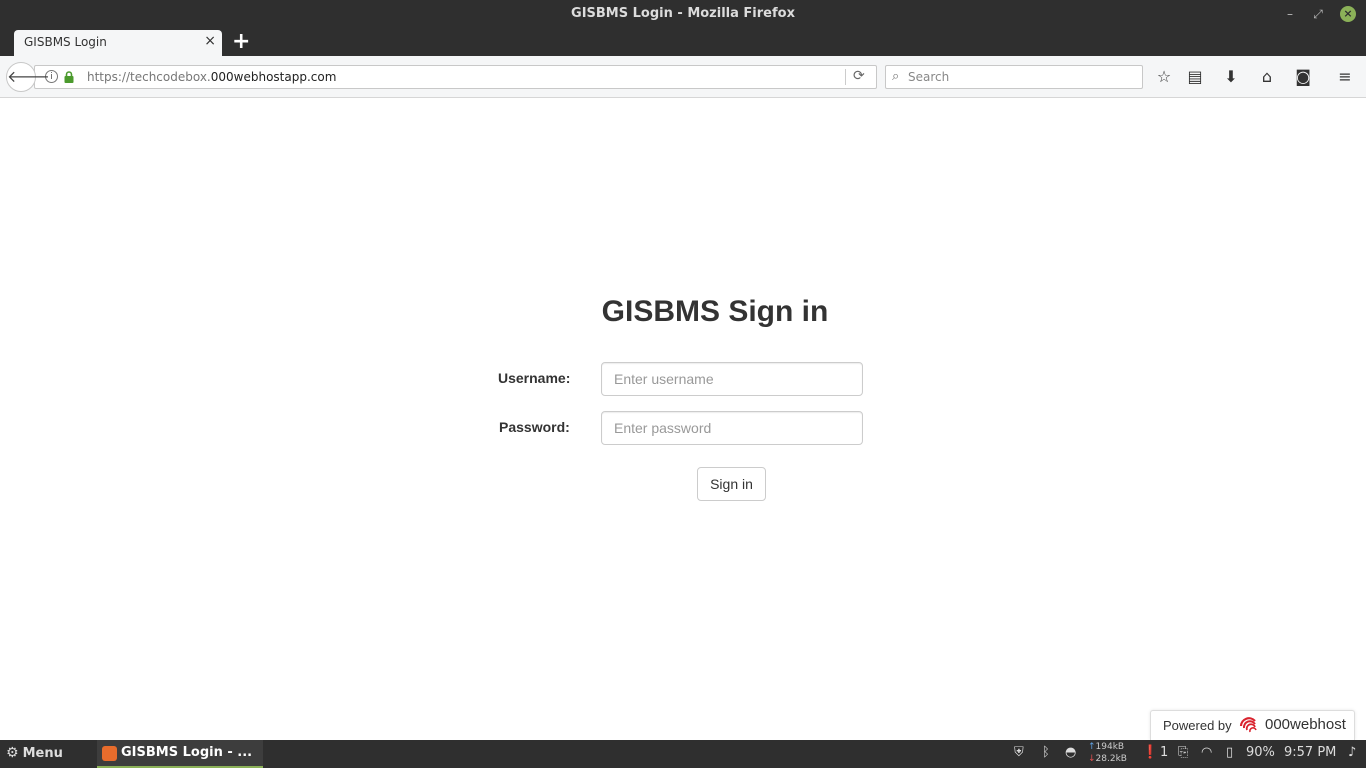 This screenshot has width=1366, height=768. What do you see at coordinates (1092, 759) in the screenshot?
I see `download-arrow-icon: ↓` at bounding box center [1092, 759].